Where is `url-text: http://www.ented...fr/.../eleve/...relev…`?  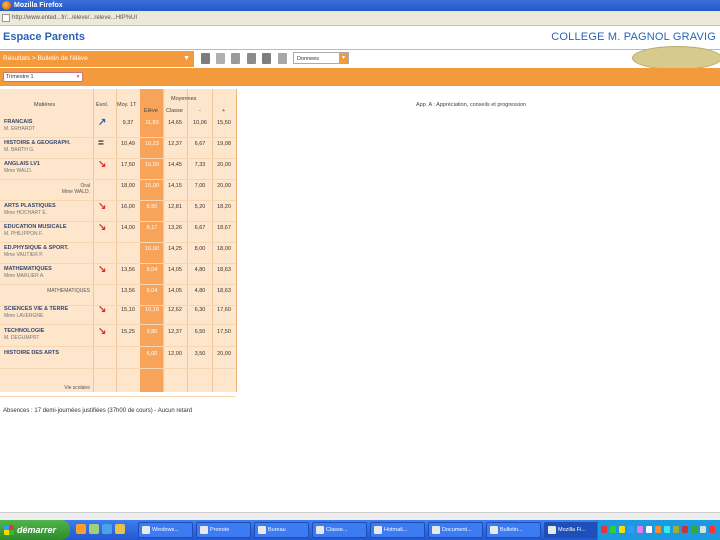
url-text: http://www.ented...fr/.../eleve/...relev… is located at coordinates (74, 18).